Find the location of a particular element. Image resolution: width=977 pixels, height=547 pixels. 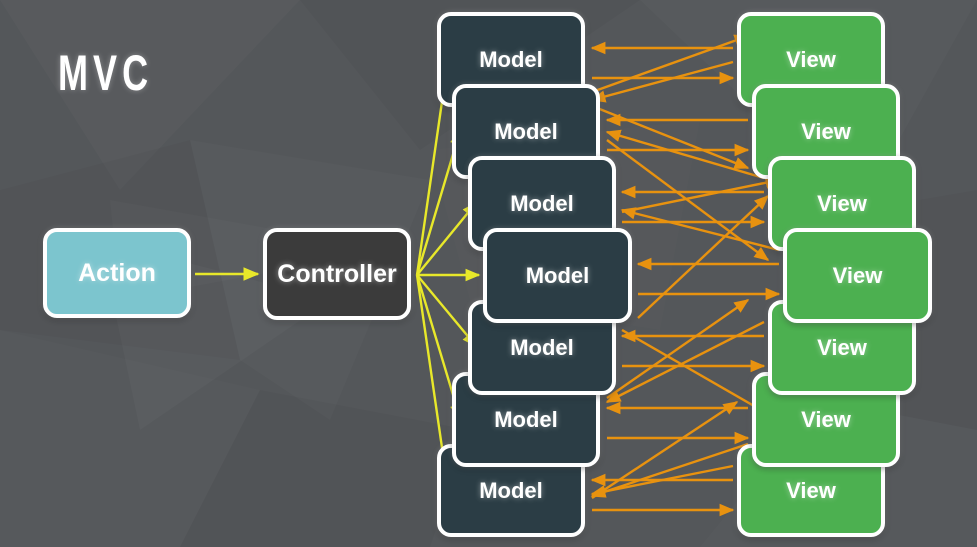

node-model-4: Model is located at coordinates (557, 275).